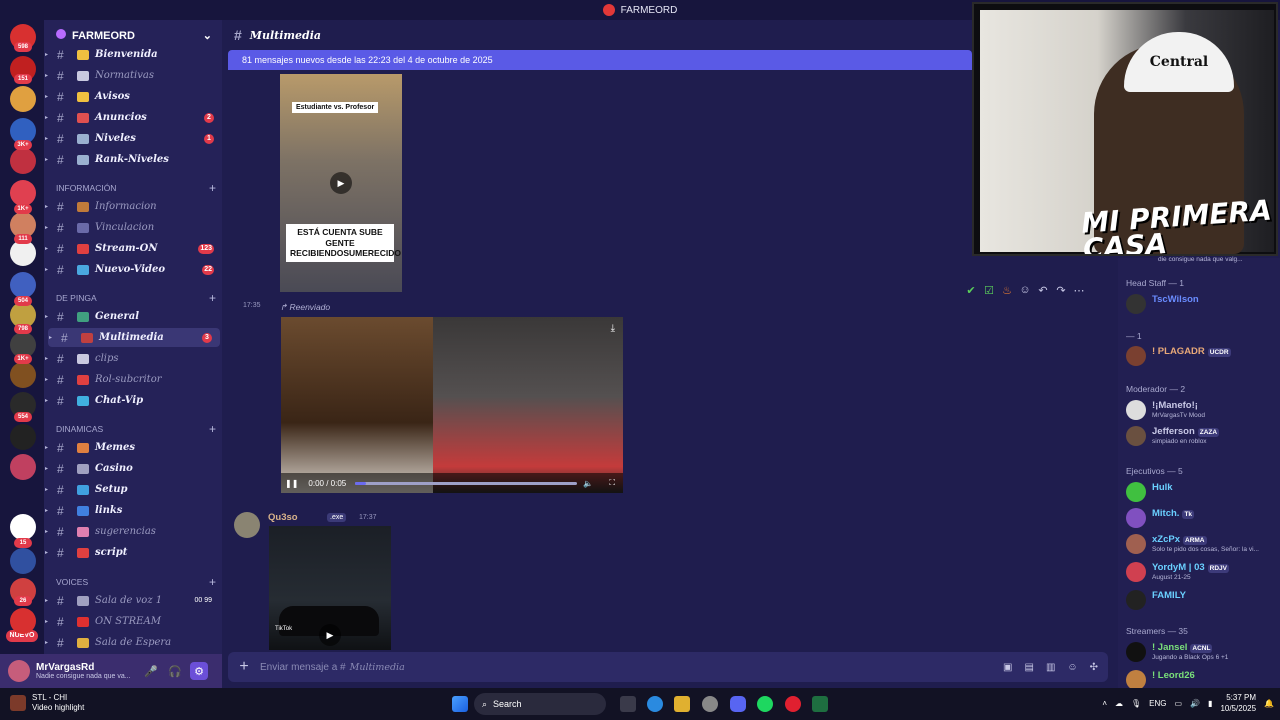 Image resolution: width=1280 pixels, height=720 pixels. I want to click on edge-icon, so click(655, 704).